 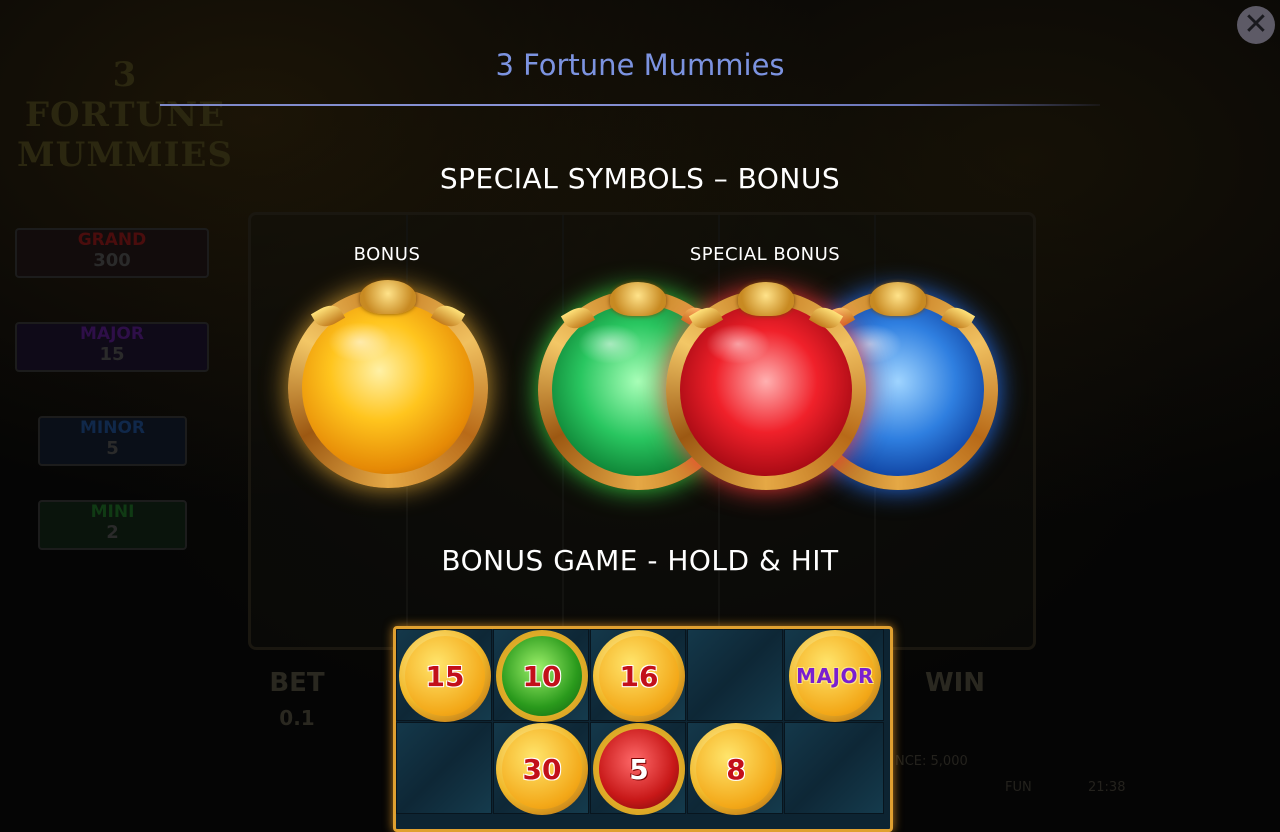 I want to click on grid-cell: MAJOR, so click(x=834, y=675).